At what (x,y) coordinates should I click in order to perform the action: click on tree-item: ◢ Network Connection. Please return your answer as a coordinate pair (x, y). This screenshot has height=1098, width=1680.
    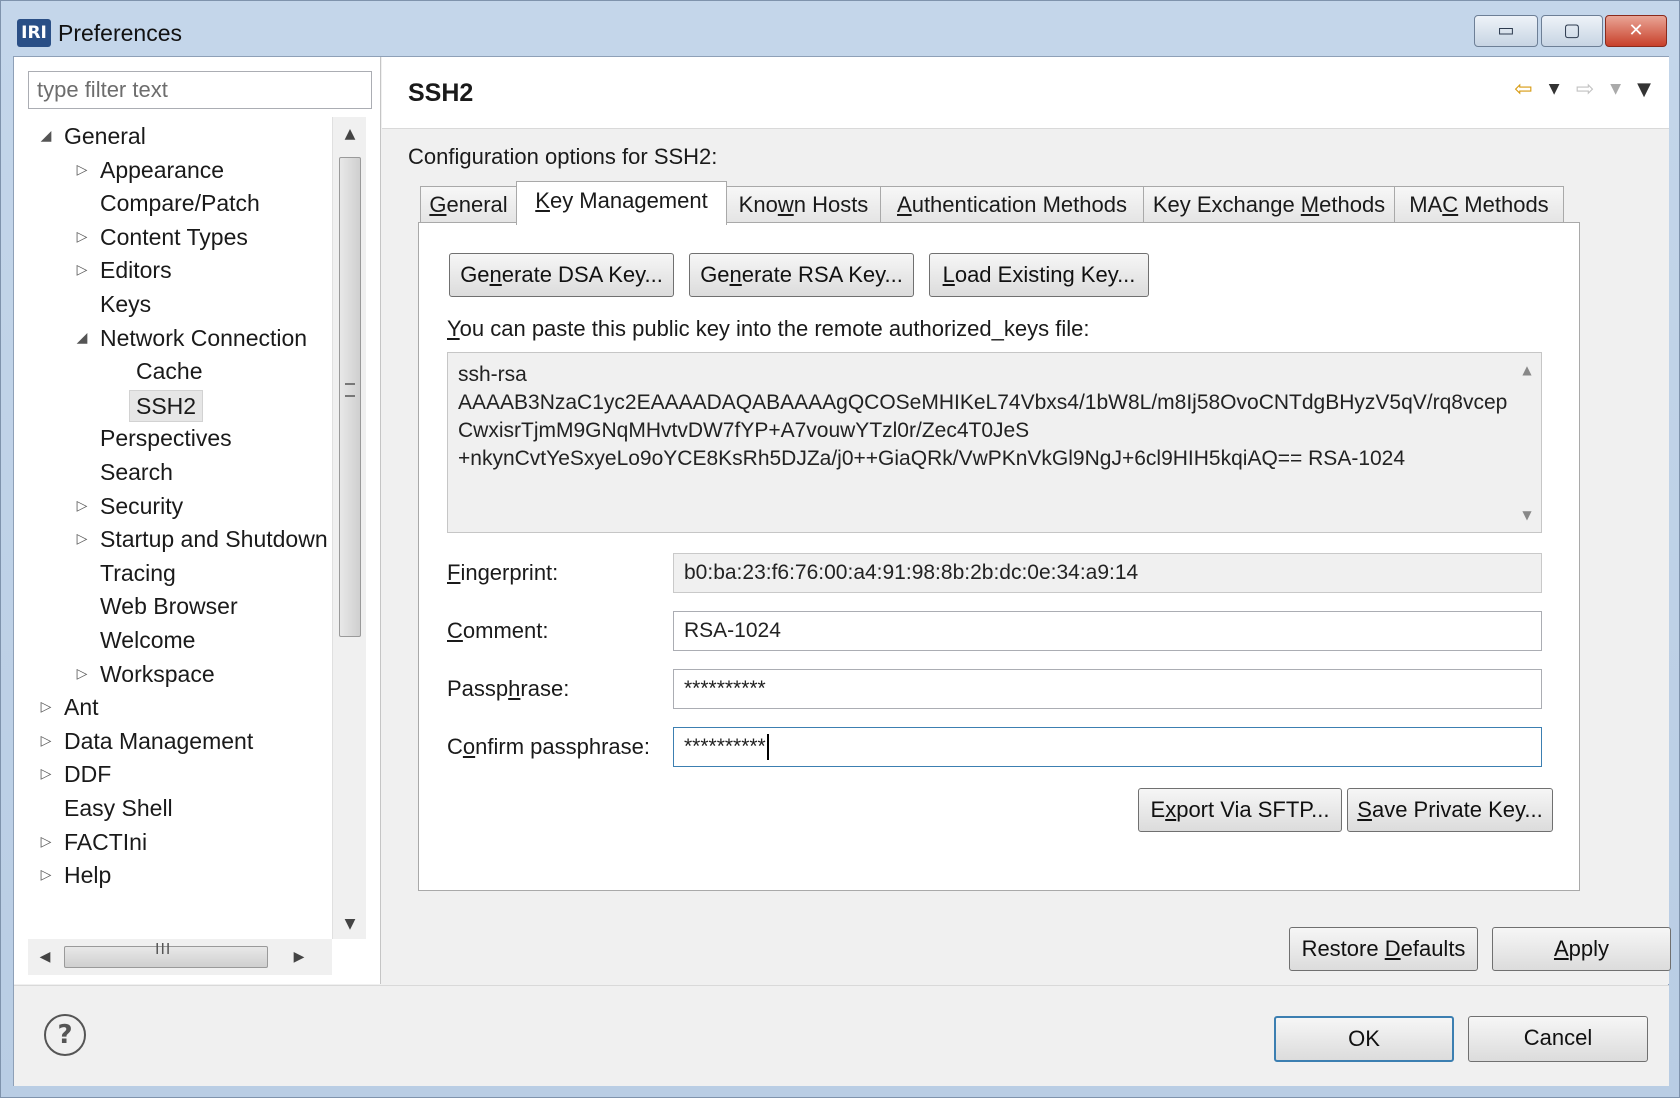
    Looking at the image, I should click on (185, 338).